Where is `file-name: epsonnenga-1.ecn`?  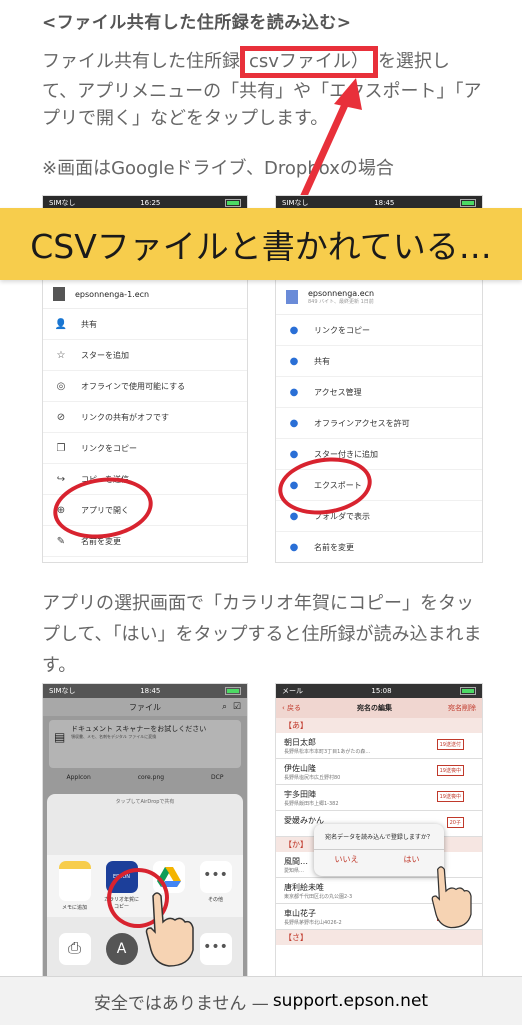 file-name: epsonnenga-1.ecn is located at coordinates (112, 294).